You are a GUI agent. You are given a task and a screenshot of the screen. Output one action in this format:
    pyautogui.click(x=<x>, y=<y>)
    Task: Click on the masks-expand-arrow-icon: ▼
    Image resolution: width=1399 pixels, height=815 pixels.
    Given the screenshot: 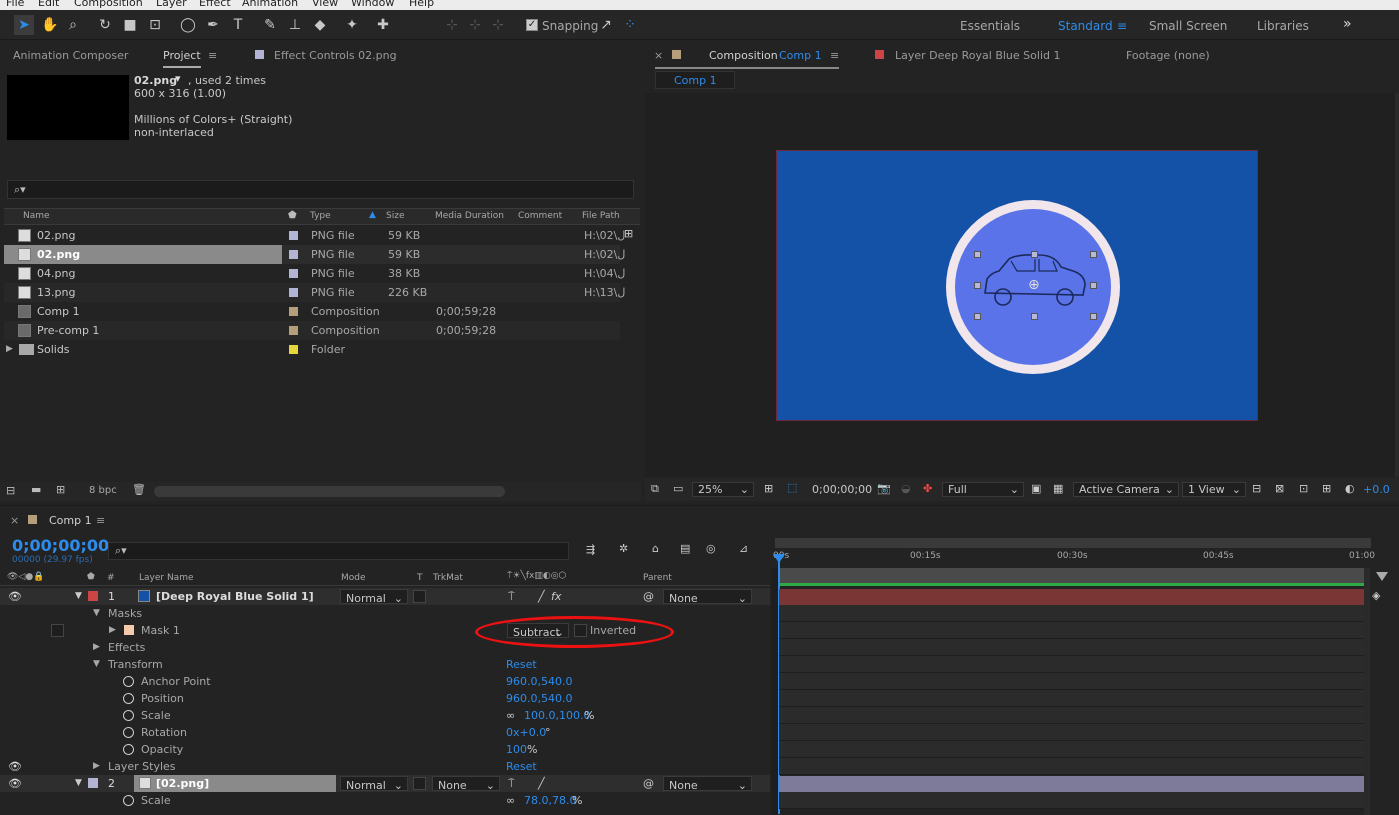 What is the action you would take?
    pyautogui.click(x=96, y=613)
    